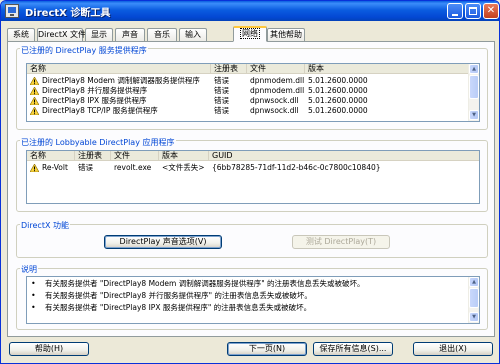 The image size is (500, 364). What do you see at coordinates (455, 15) in the screenshot?
I see `minimize-icon` at bounding box center [455, 15].